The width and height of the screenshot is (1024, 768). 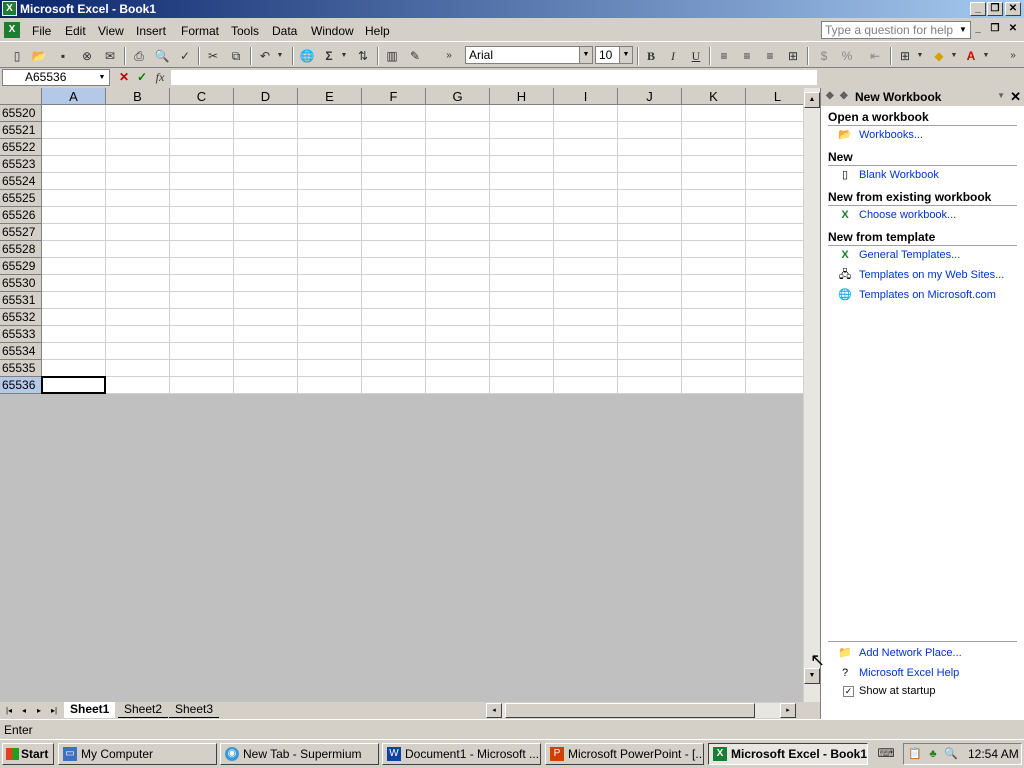 What do you see at coordinates (770, 56) in the screenshot?
I see `align-right-icon: ≡` at bounding box center [770, 56].